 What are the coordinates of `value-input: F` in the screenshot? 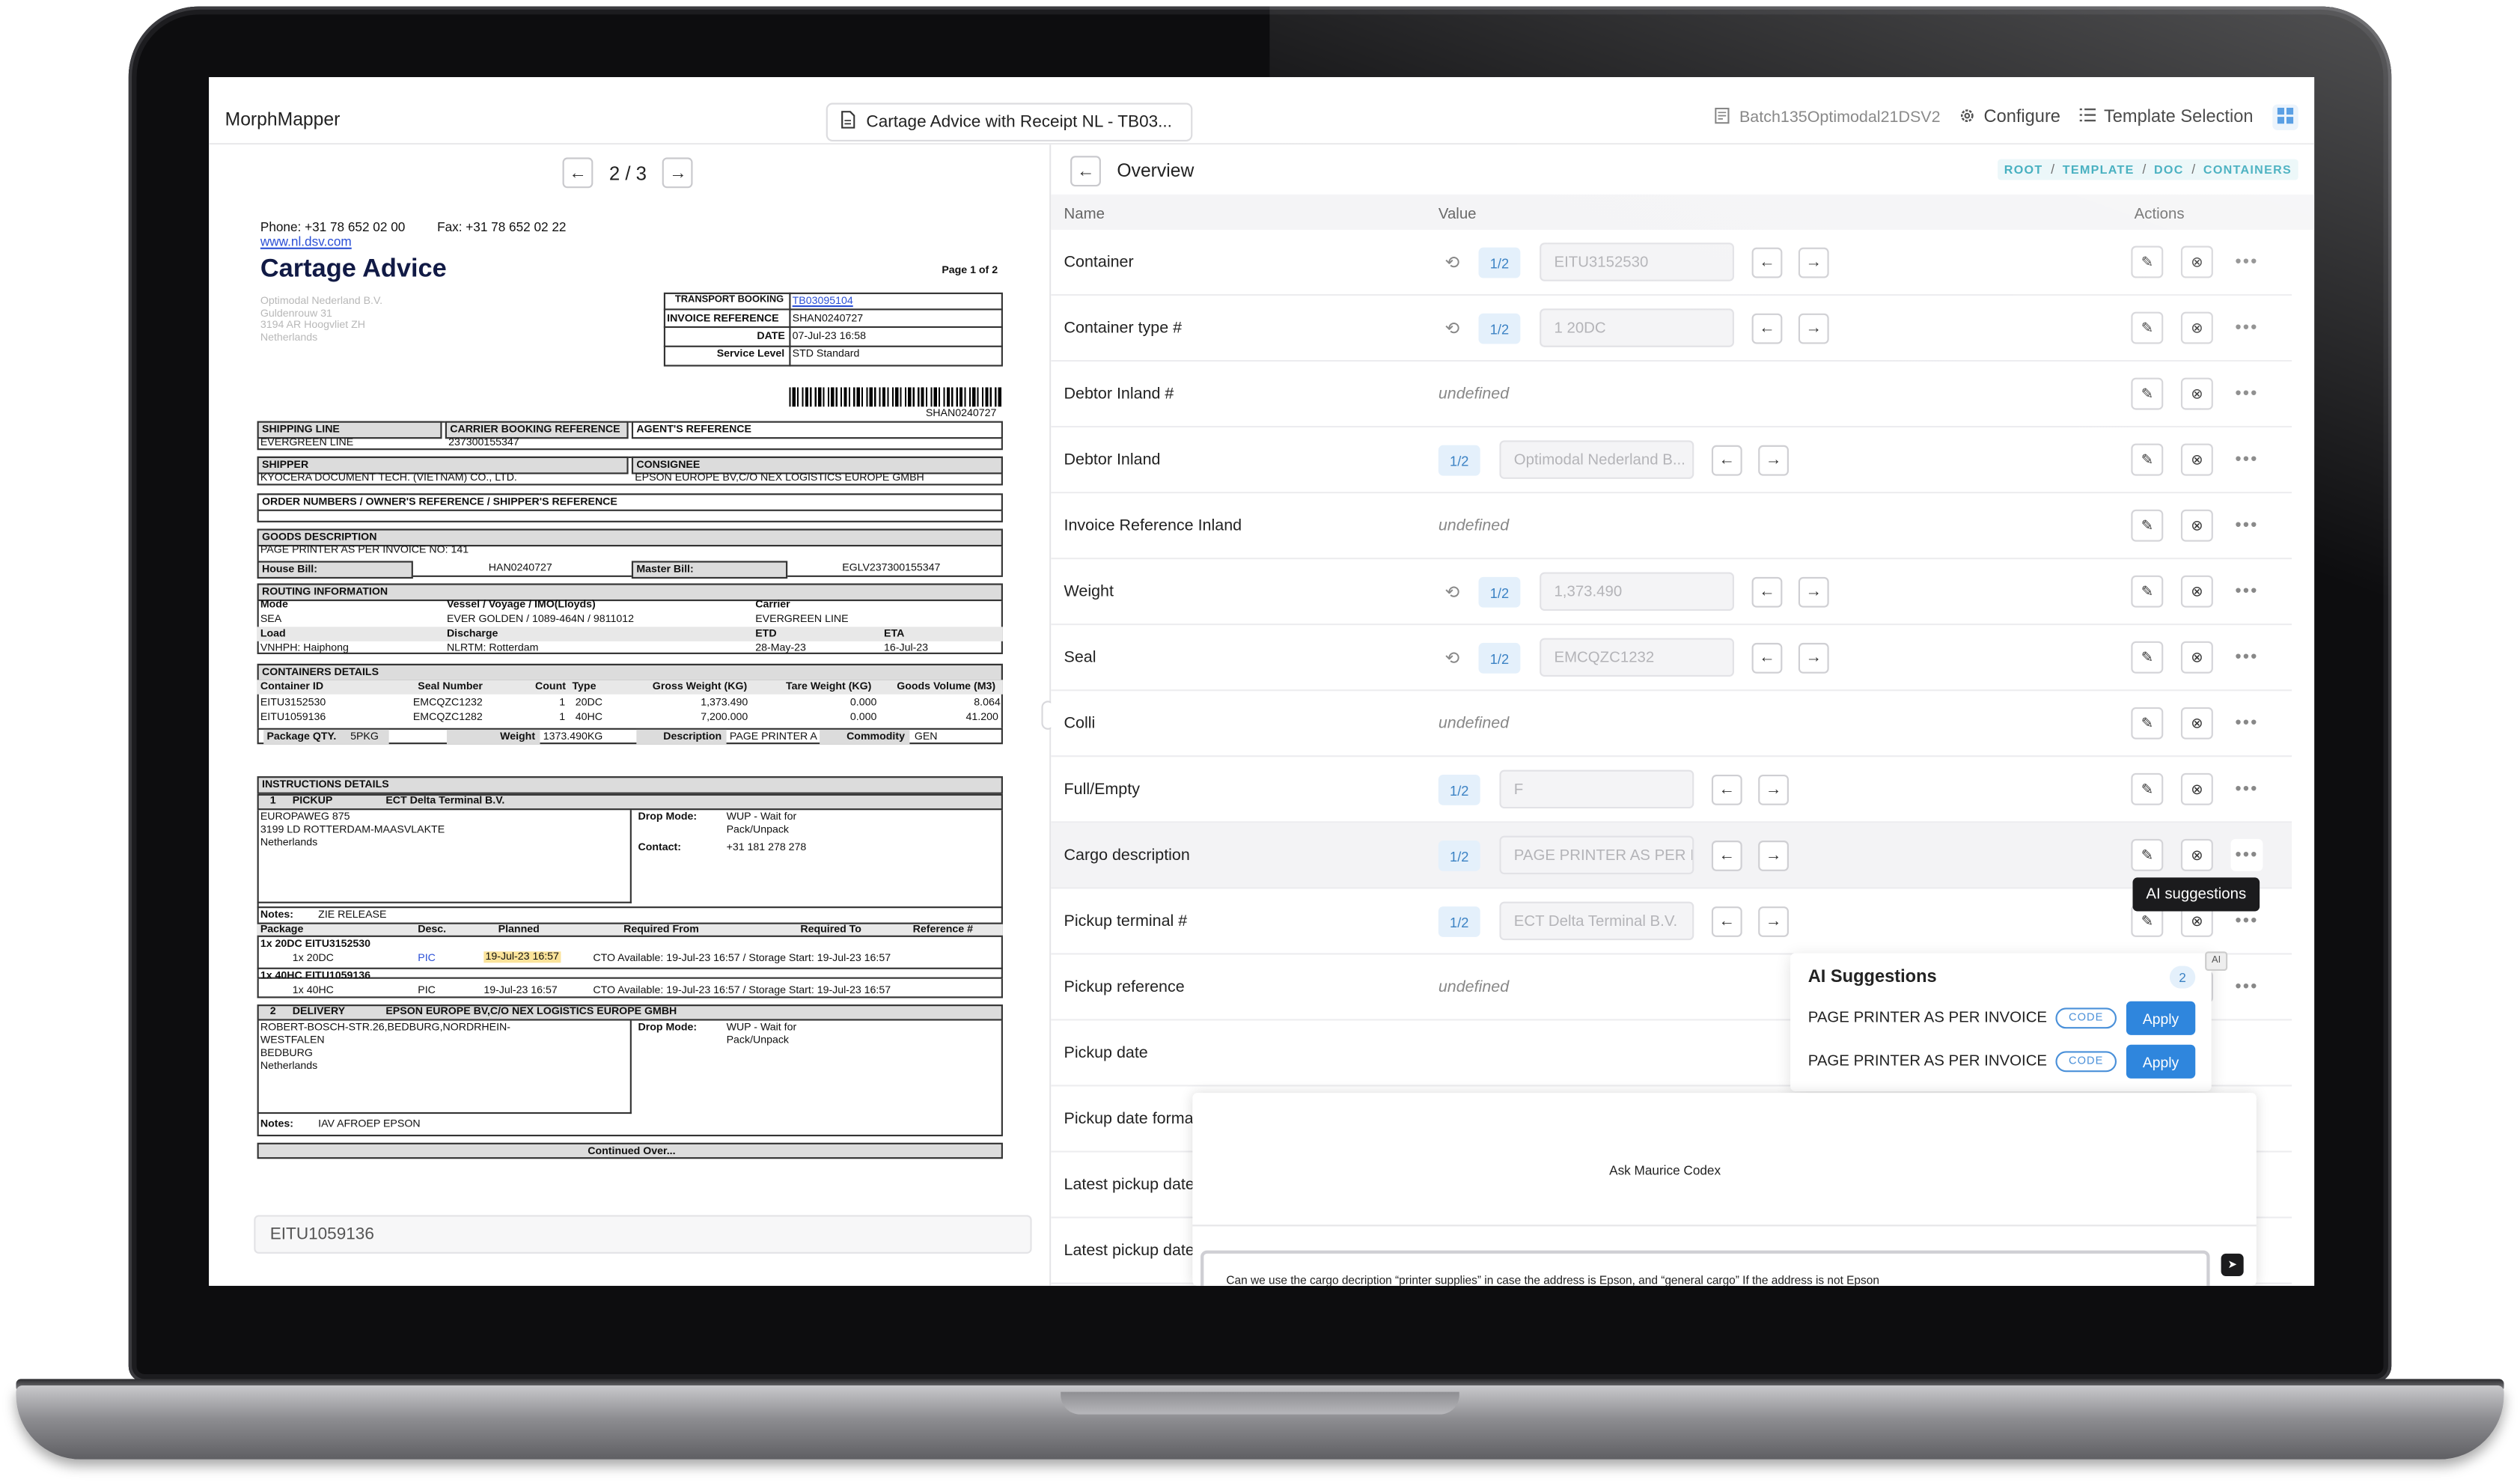 It's located at (1596, 789).